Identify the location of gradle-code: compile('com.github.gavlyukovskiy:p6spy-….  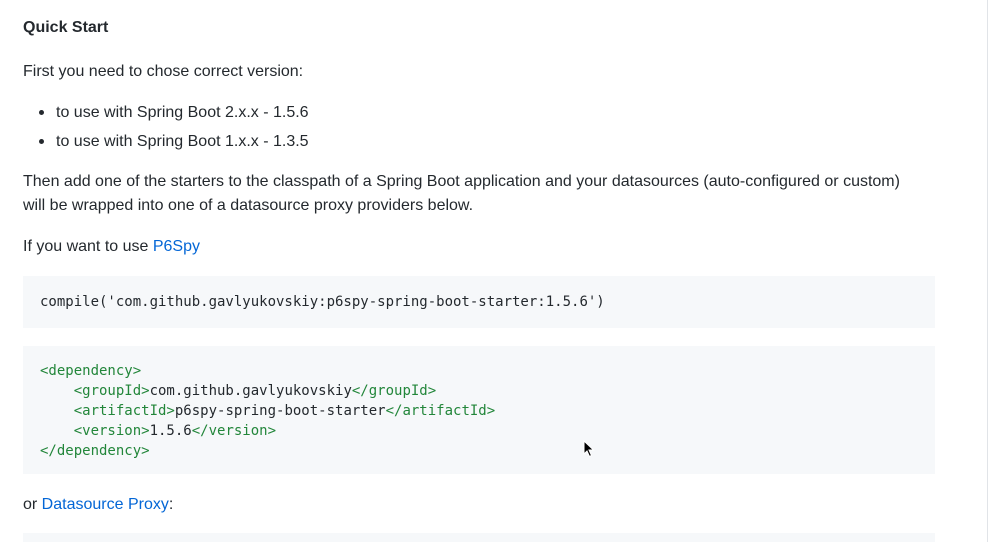
(322, 302).